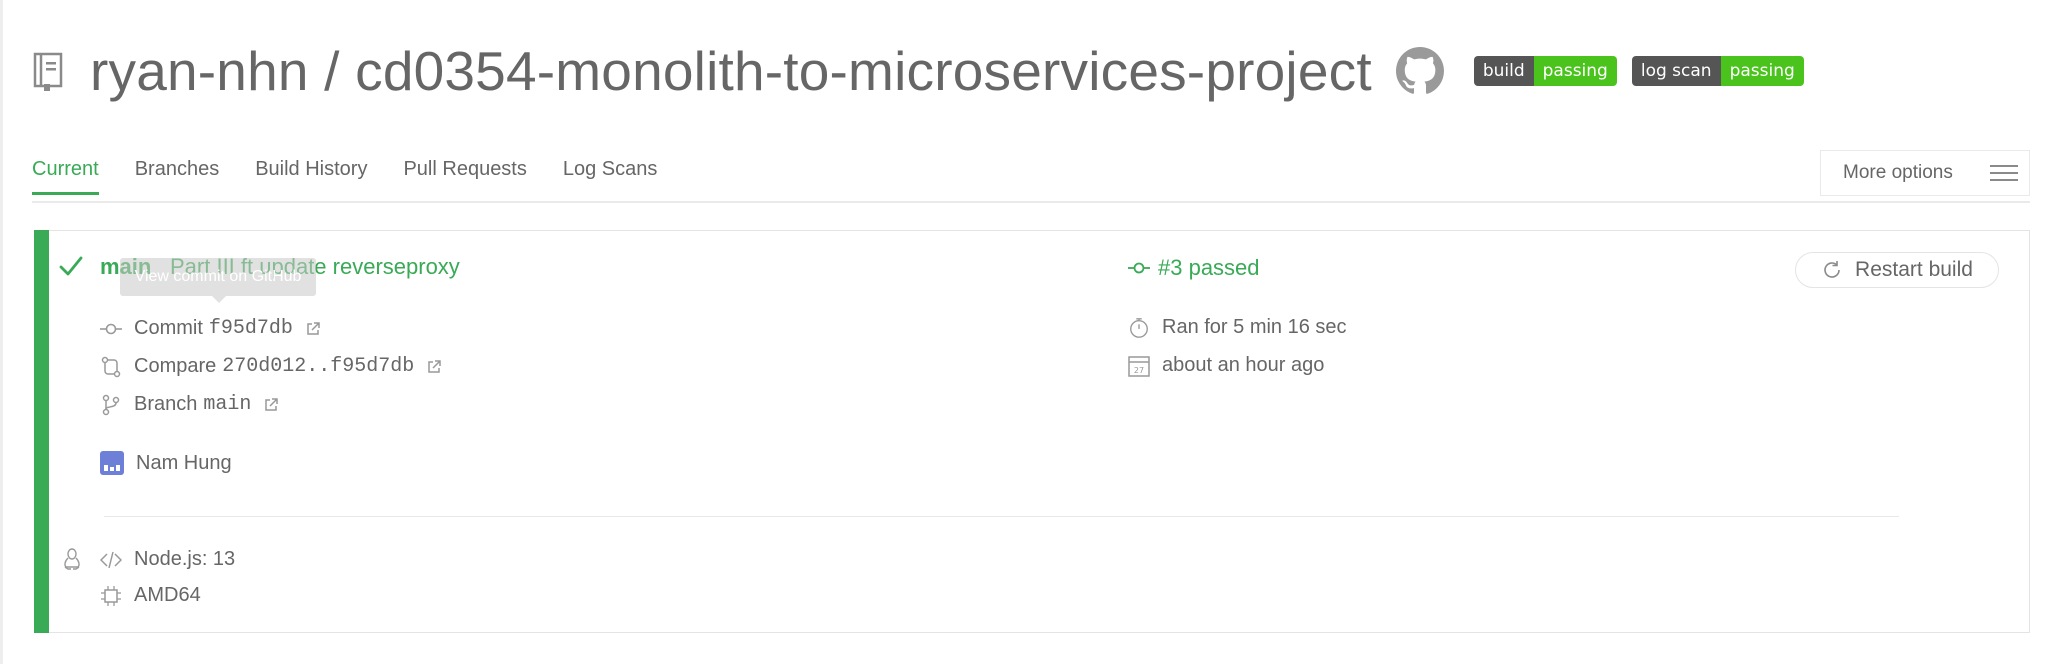 The image size is (2055, 664). Describe the element at coordinates (318, 366) in the screenshot. I see `compare-range: 270d012..f95d7db` at that location.